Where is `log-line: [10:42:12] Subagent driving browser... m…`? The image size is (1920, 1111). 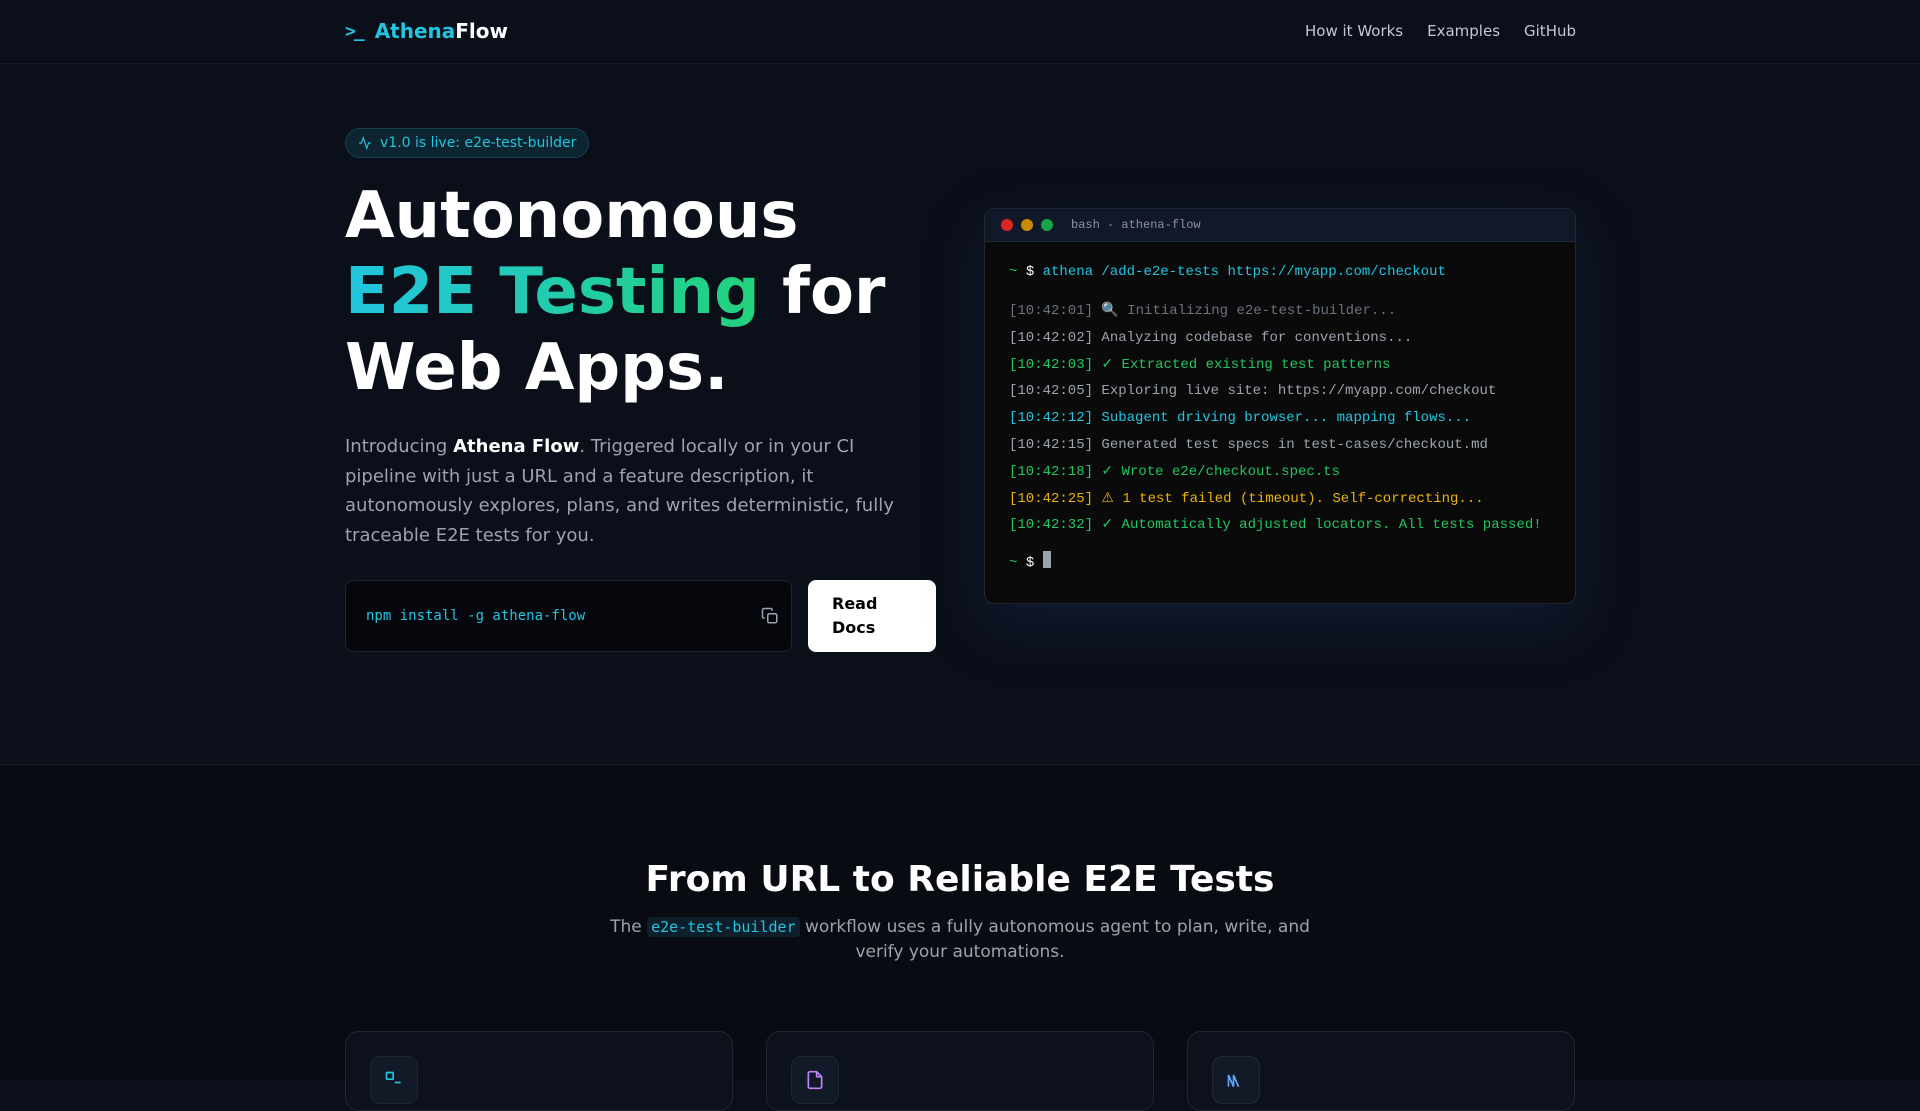
log-line: [10:42:12] Subagent driving browser... m… is located at coordinates (1240, 418).